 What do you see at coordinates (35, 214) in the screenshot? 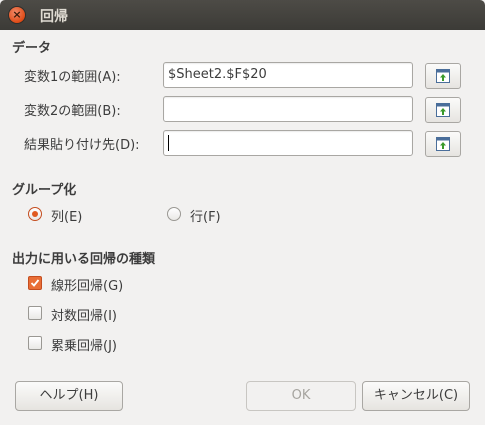
I see `columns-radio` at bounding box center [35, 214].